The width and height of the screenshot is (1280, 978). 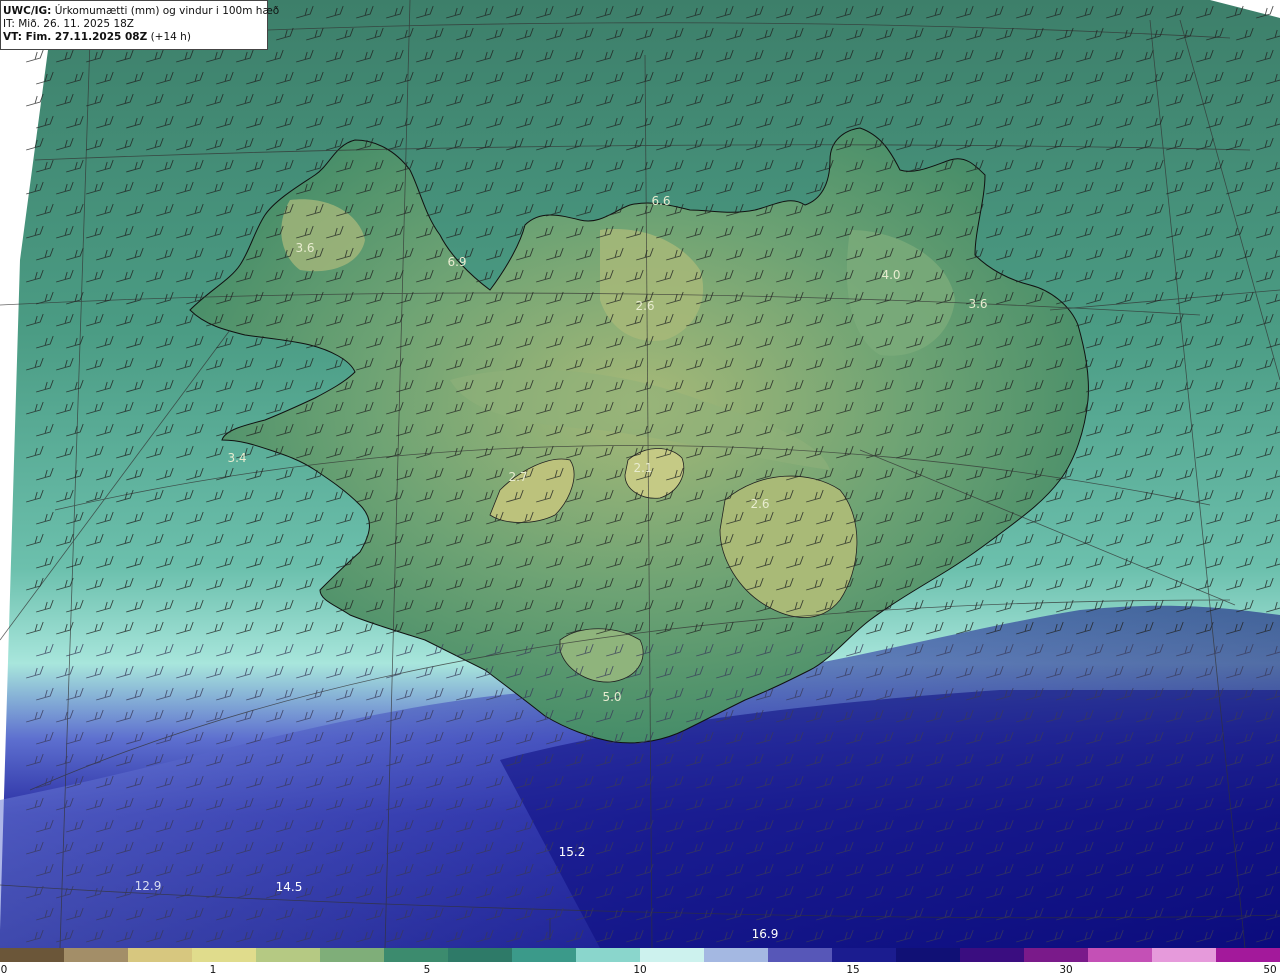 What do you see at coordinates (853, 970) in the screenshot?
I see `color-scale-tick-label: 15` at bounding box center [853, 970].